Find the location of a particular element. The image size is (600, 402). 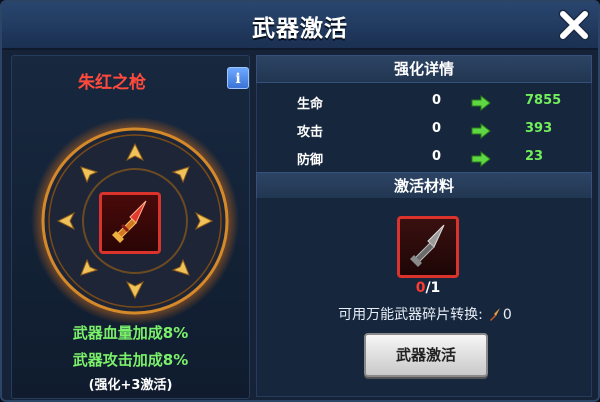

convert-count: 0 is located at coordinates (507, 315).